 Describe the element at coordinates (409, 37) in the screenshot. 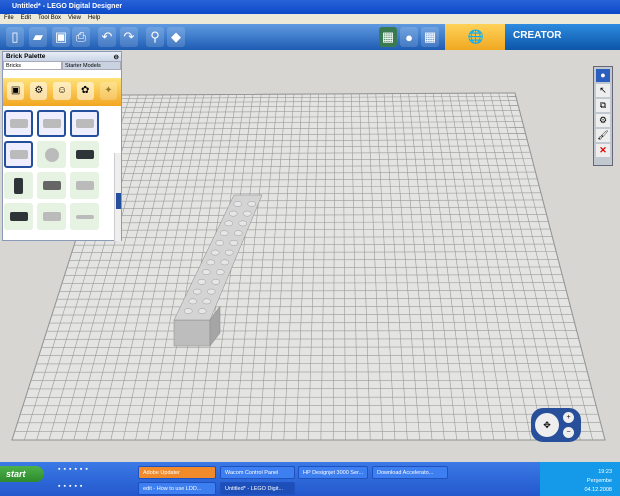

I see `view-mode-button: ●` at that location.